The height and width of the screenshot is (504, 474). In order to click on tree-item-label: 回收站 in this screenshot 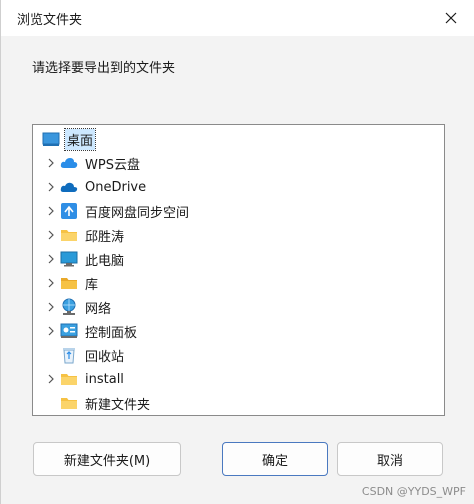, I will do `click(105, 357)`.